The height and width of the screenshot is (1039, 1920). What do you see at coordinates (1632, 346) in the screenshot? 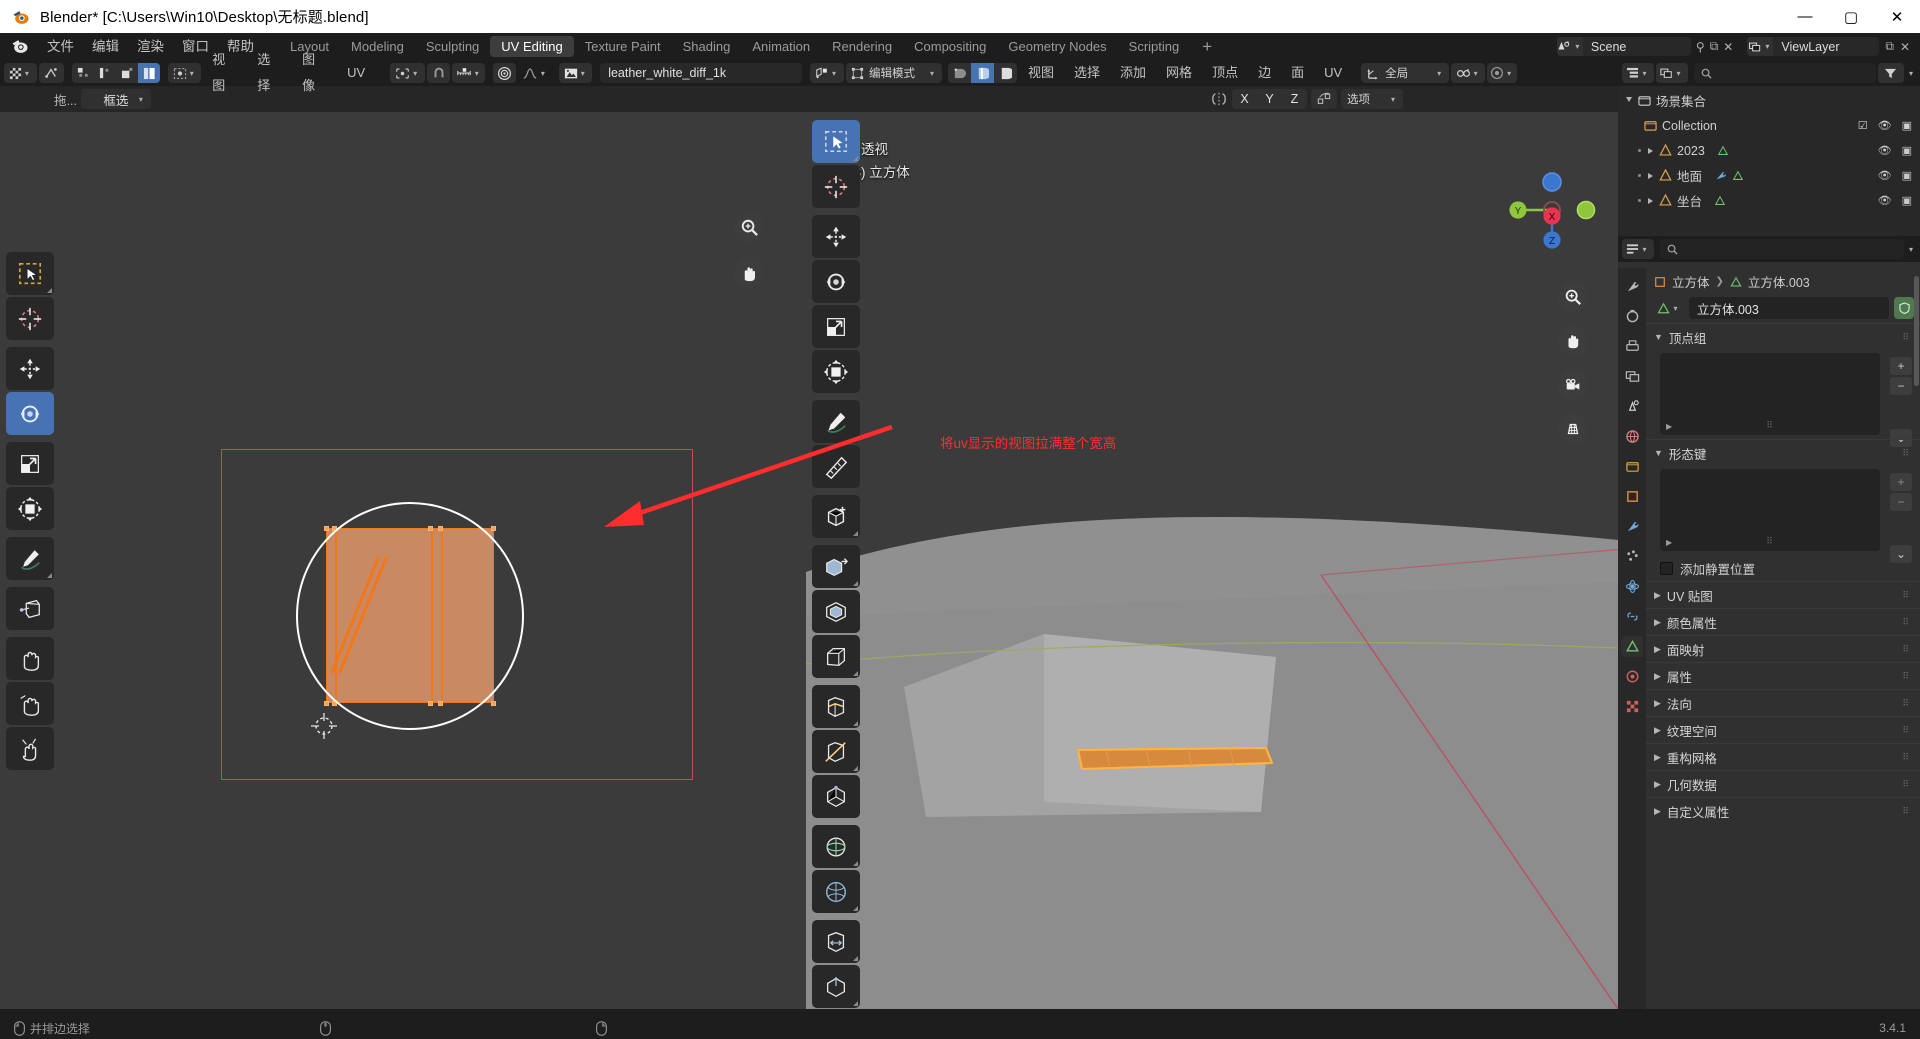
I see `properties-tab-output` at bounding box center [1632, 346].